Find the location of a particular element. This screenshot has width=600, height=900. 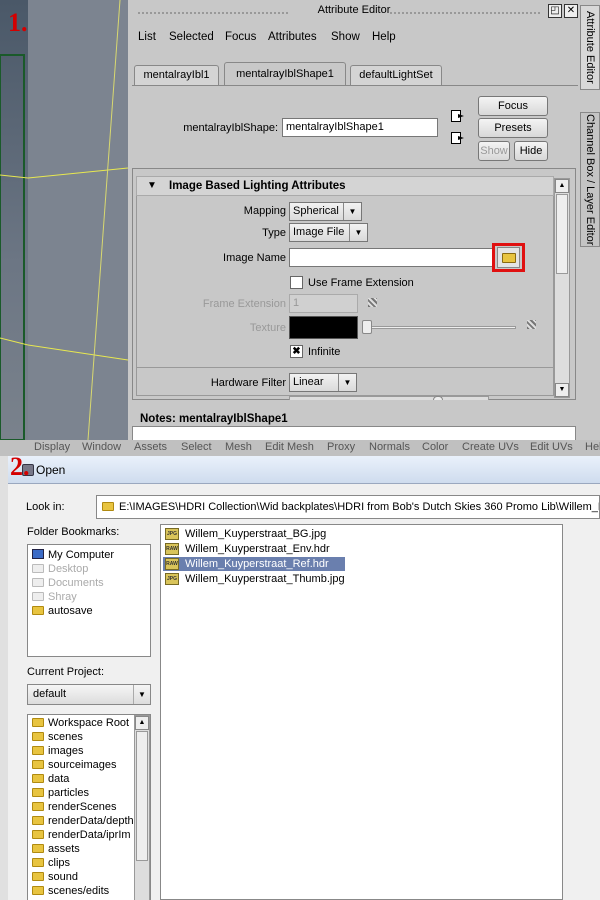

file-item: JPG Willem_Kuyperstraat_BG.jpg is located at coordinates (258, 534).